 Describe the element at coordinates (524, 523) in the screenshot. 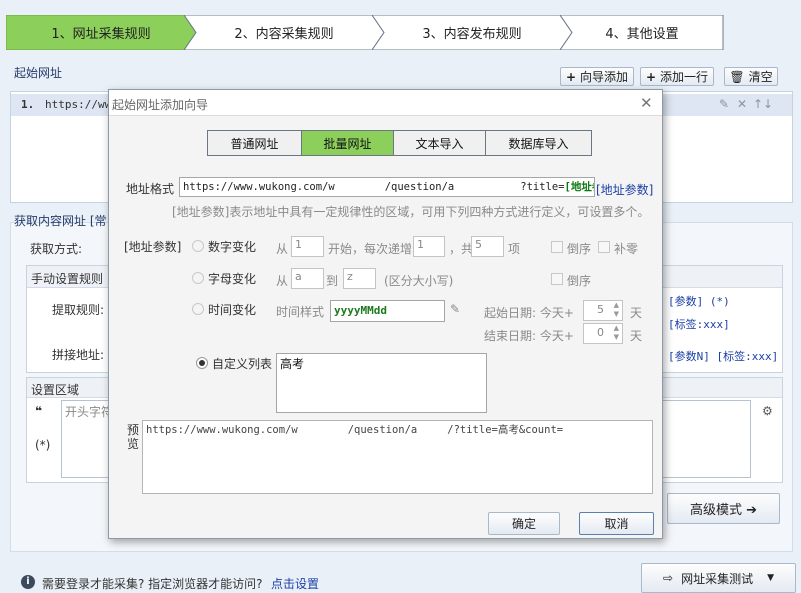

I see `ok-button: 确定` at that location.